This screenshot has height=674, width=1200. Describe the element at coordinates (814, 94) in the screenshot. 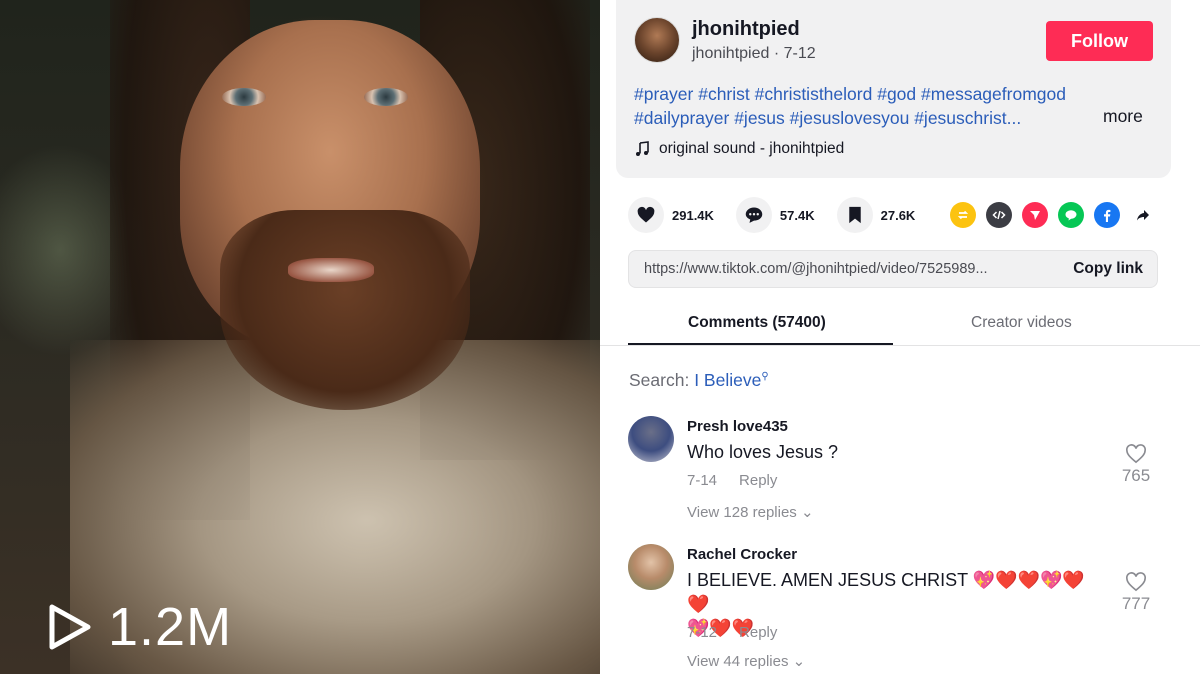

I see `hashtag-link: #christisthelord` at that location.